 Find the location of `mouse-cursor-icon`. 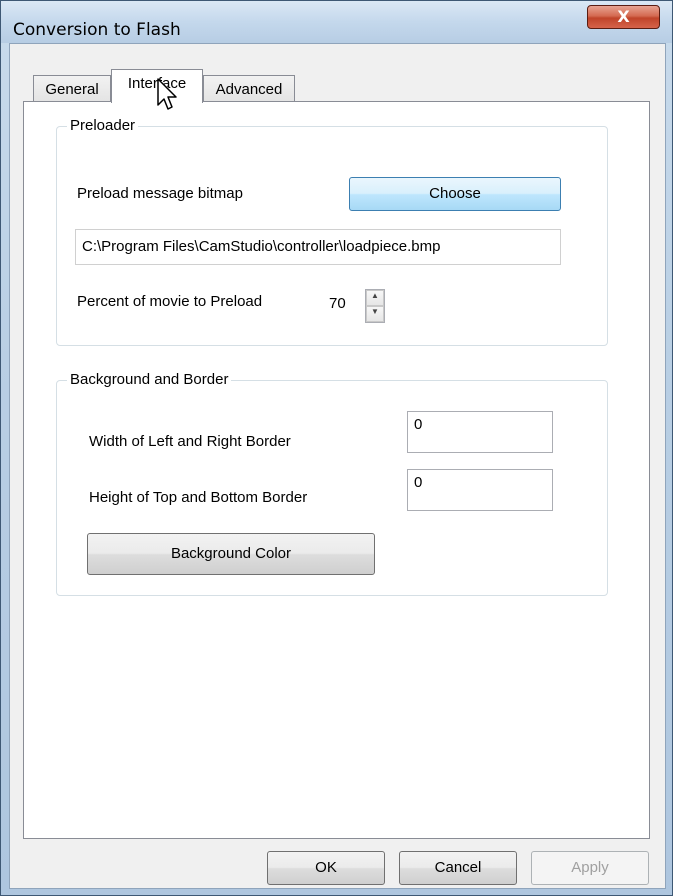

mouse-cursor-icon is located at coordinates (167, 94).